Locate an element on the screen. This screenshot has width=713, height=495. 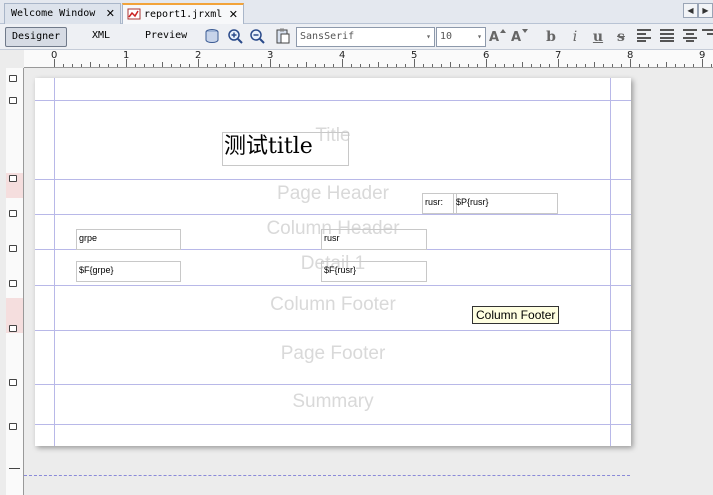
tab-scroll-right-icon: ▶ is located at coordinates (705, 10).